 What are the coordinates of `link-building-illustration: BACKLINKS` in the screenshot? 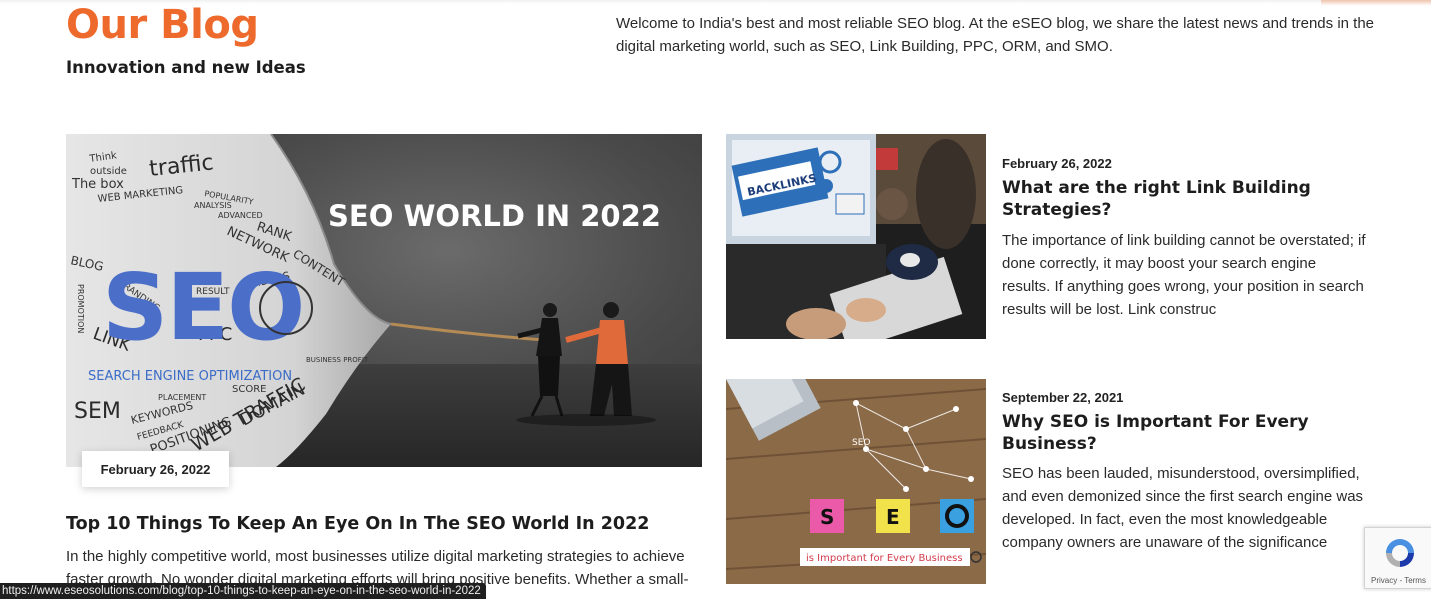 It's located at (856, 236).